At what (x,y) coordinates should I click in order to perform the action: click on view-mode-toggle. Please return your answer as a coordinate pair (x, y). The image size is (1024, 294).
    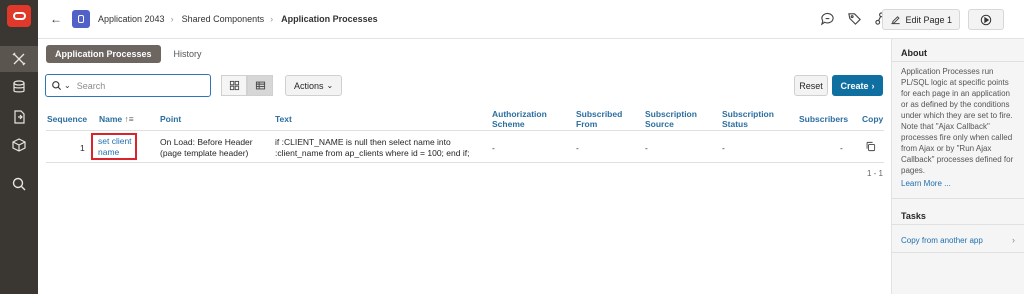
    Looking at the image, I should click on (247, 85).